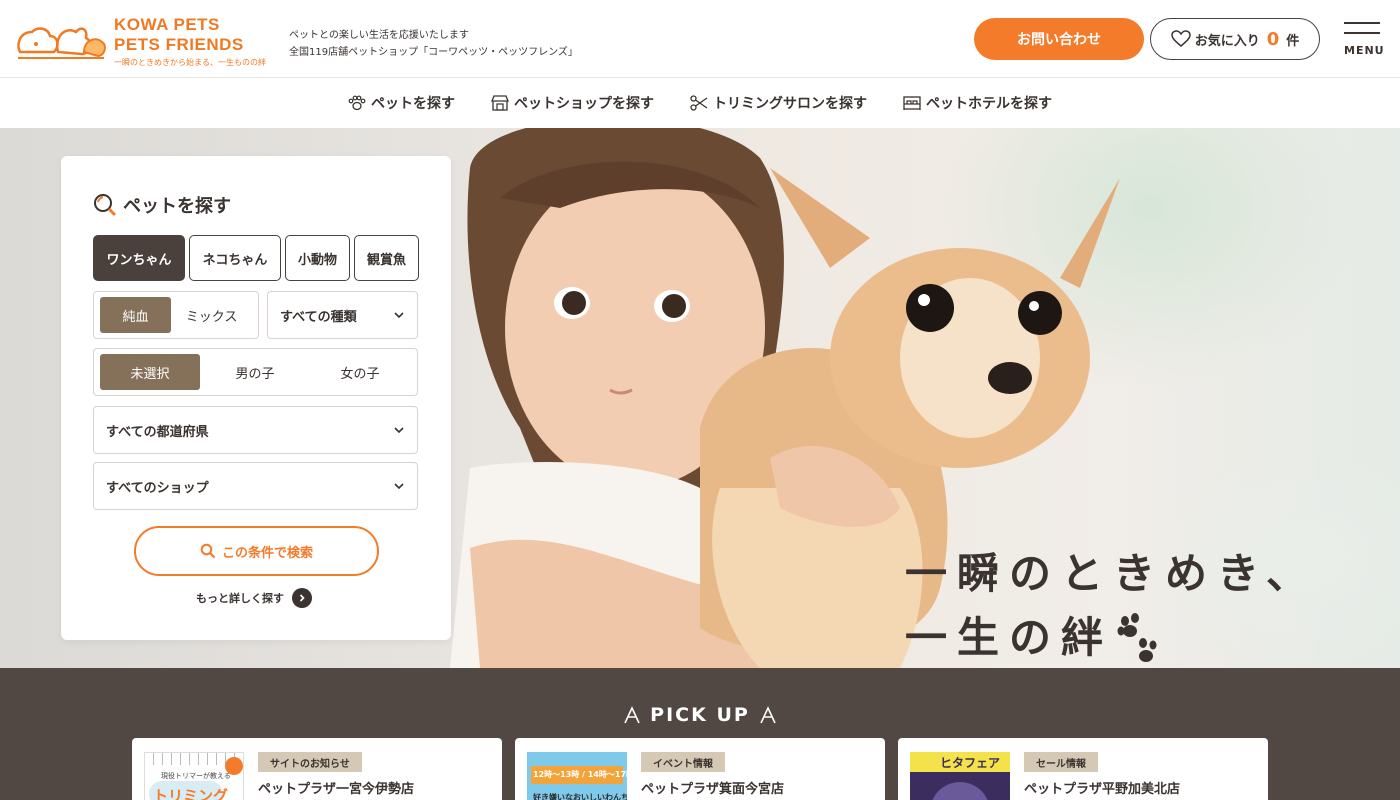  I want to click on option-female: 女の子, so click(360, 372).